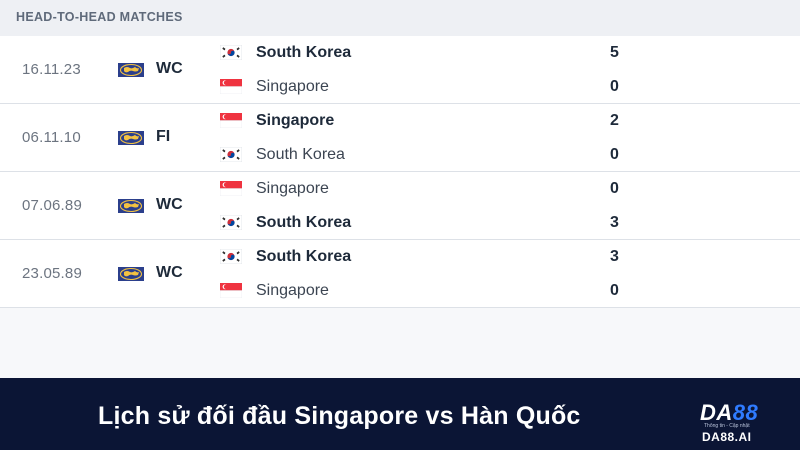  What do you see at coordinates (614, 188) in the screenshot?
I see `home-score: 0` at bounding box center [614, 188].